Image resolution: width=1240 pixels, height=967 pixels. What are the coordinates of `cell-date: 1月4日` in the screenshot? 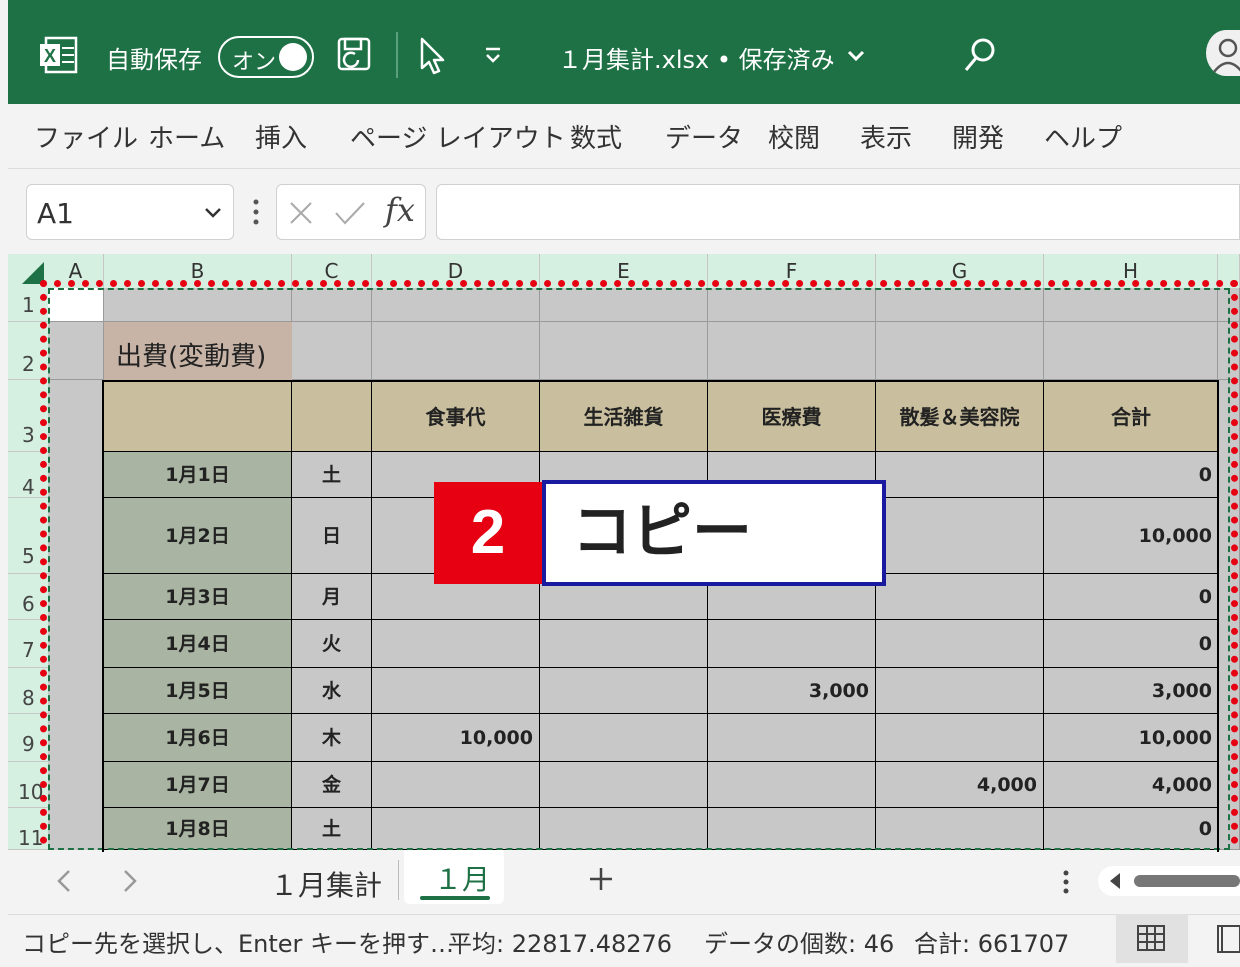 It's located at (198, 644).